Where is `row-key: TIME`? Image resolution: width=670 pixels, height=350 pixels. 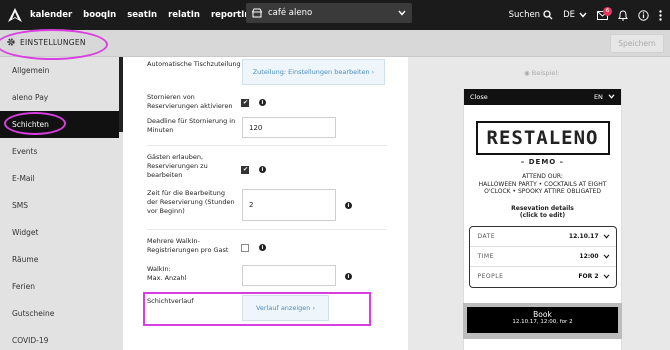 row-key: TIME is located at coordinates (485, 256).